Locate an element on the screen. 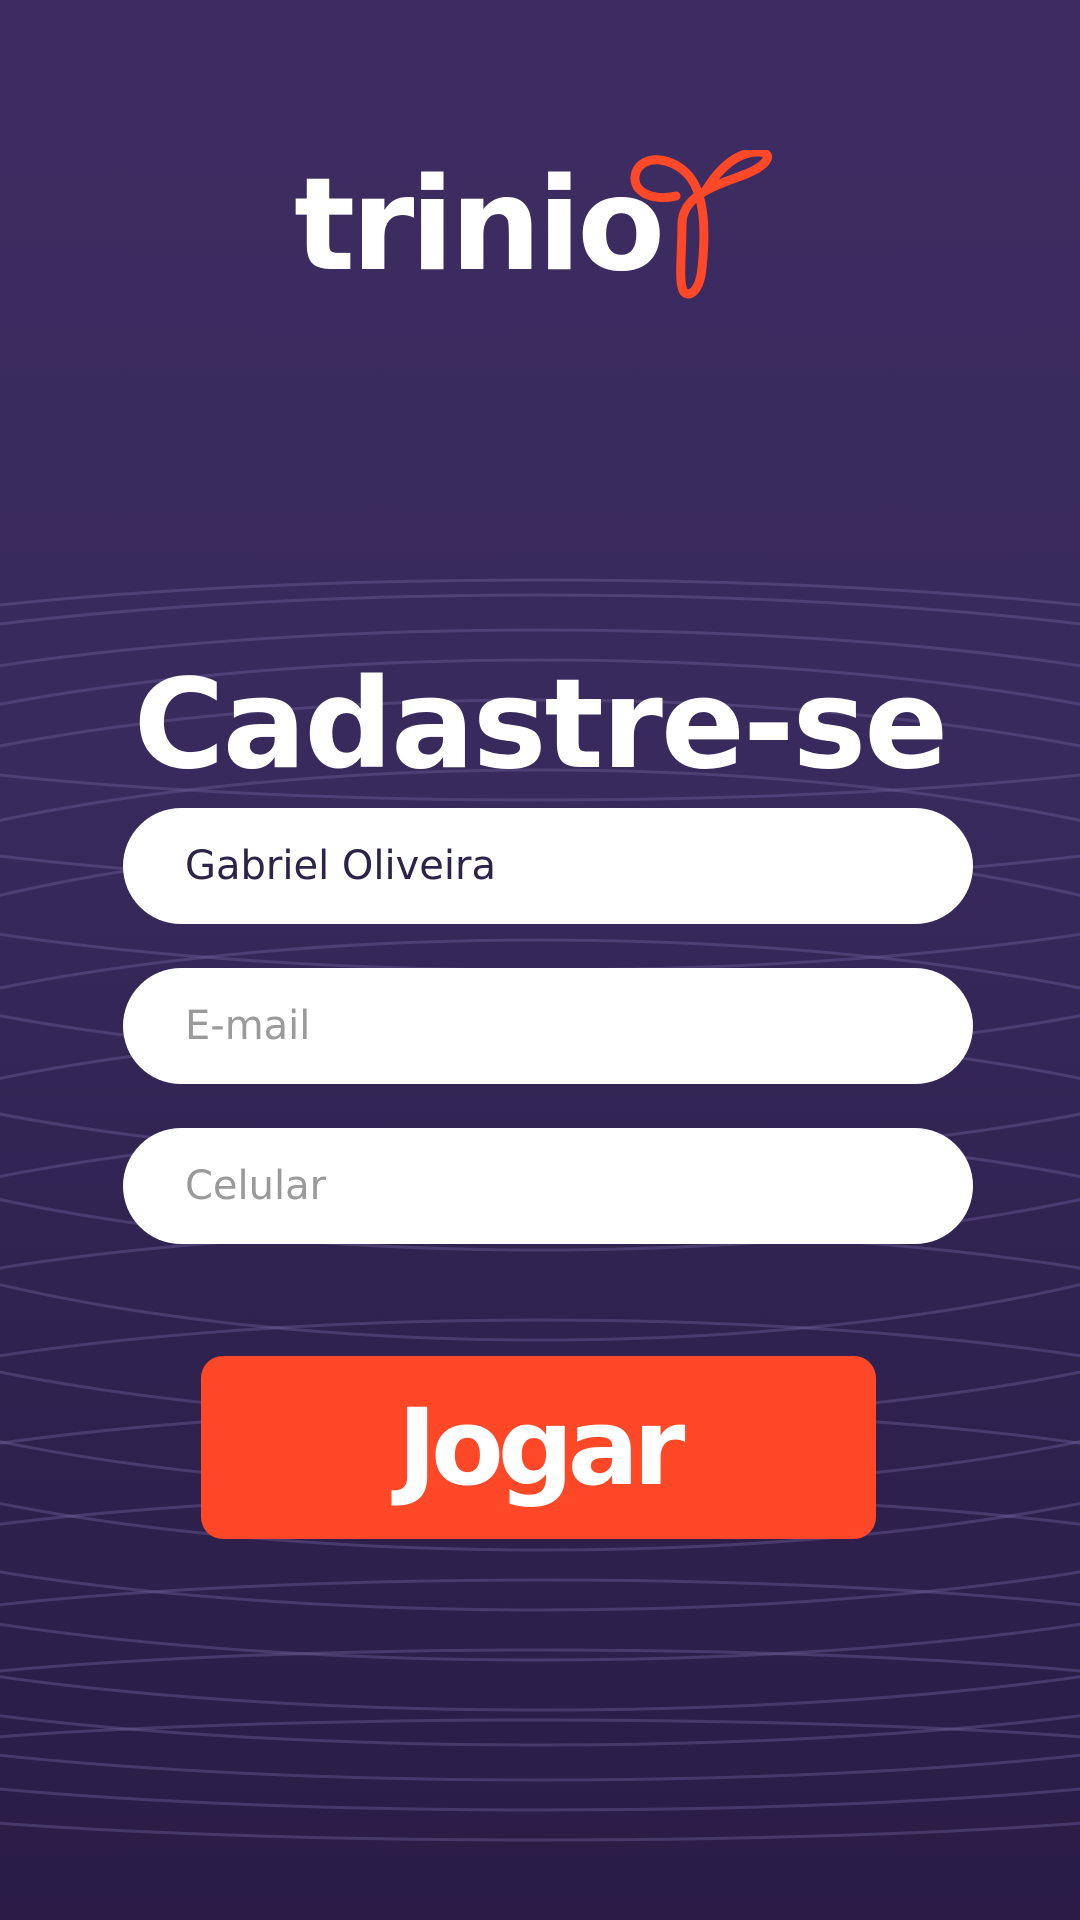  trinio-logo: trinio is located at coordinates (540, 230).